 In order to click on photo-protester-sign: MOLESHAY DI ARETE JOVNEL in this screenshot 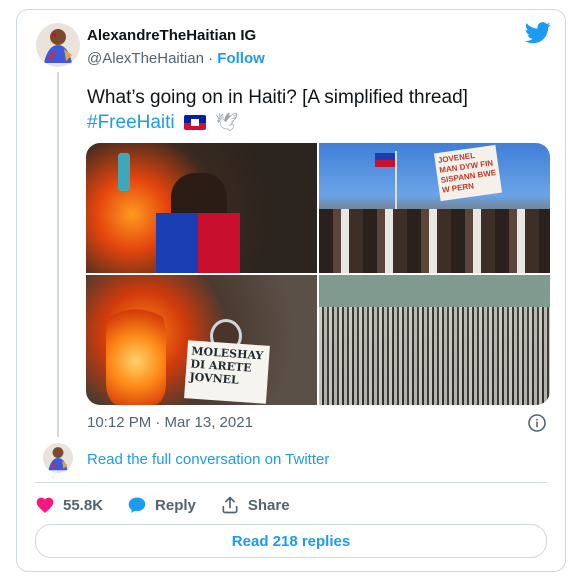, I will do `click(201, 340)`.